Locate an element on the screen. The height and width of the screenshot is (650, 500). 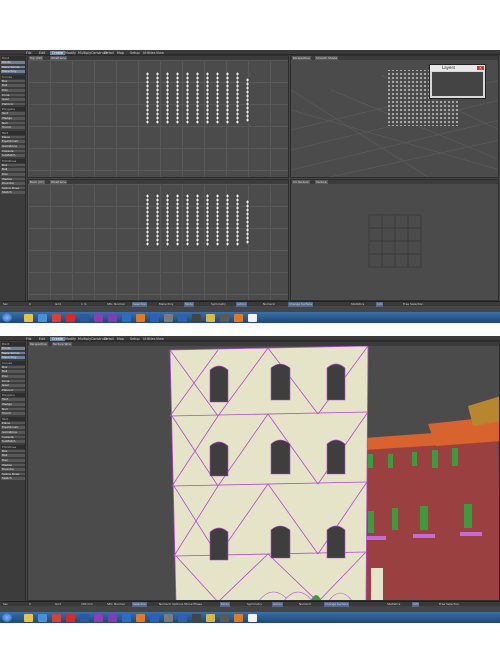
viewport-uv: UV Texture Texture is located at coordinates (394, 240).